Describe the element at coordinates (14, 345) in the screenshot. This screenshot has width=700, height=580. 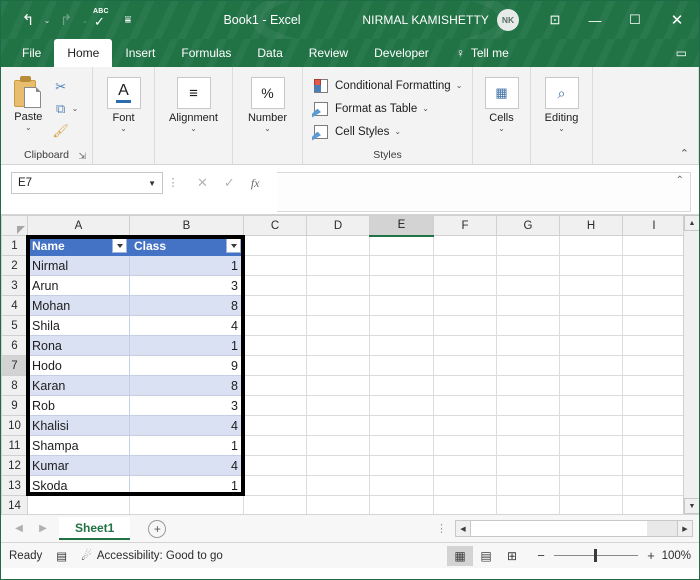
I see `row-header-6: 6` at that location.